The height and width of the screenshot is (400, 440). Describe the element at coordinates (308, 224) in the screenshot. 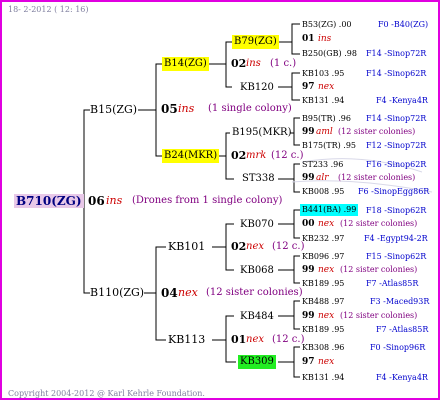

I see `g: 00` at that location.